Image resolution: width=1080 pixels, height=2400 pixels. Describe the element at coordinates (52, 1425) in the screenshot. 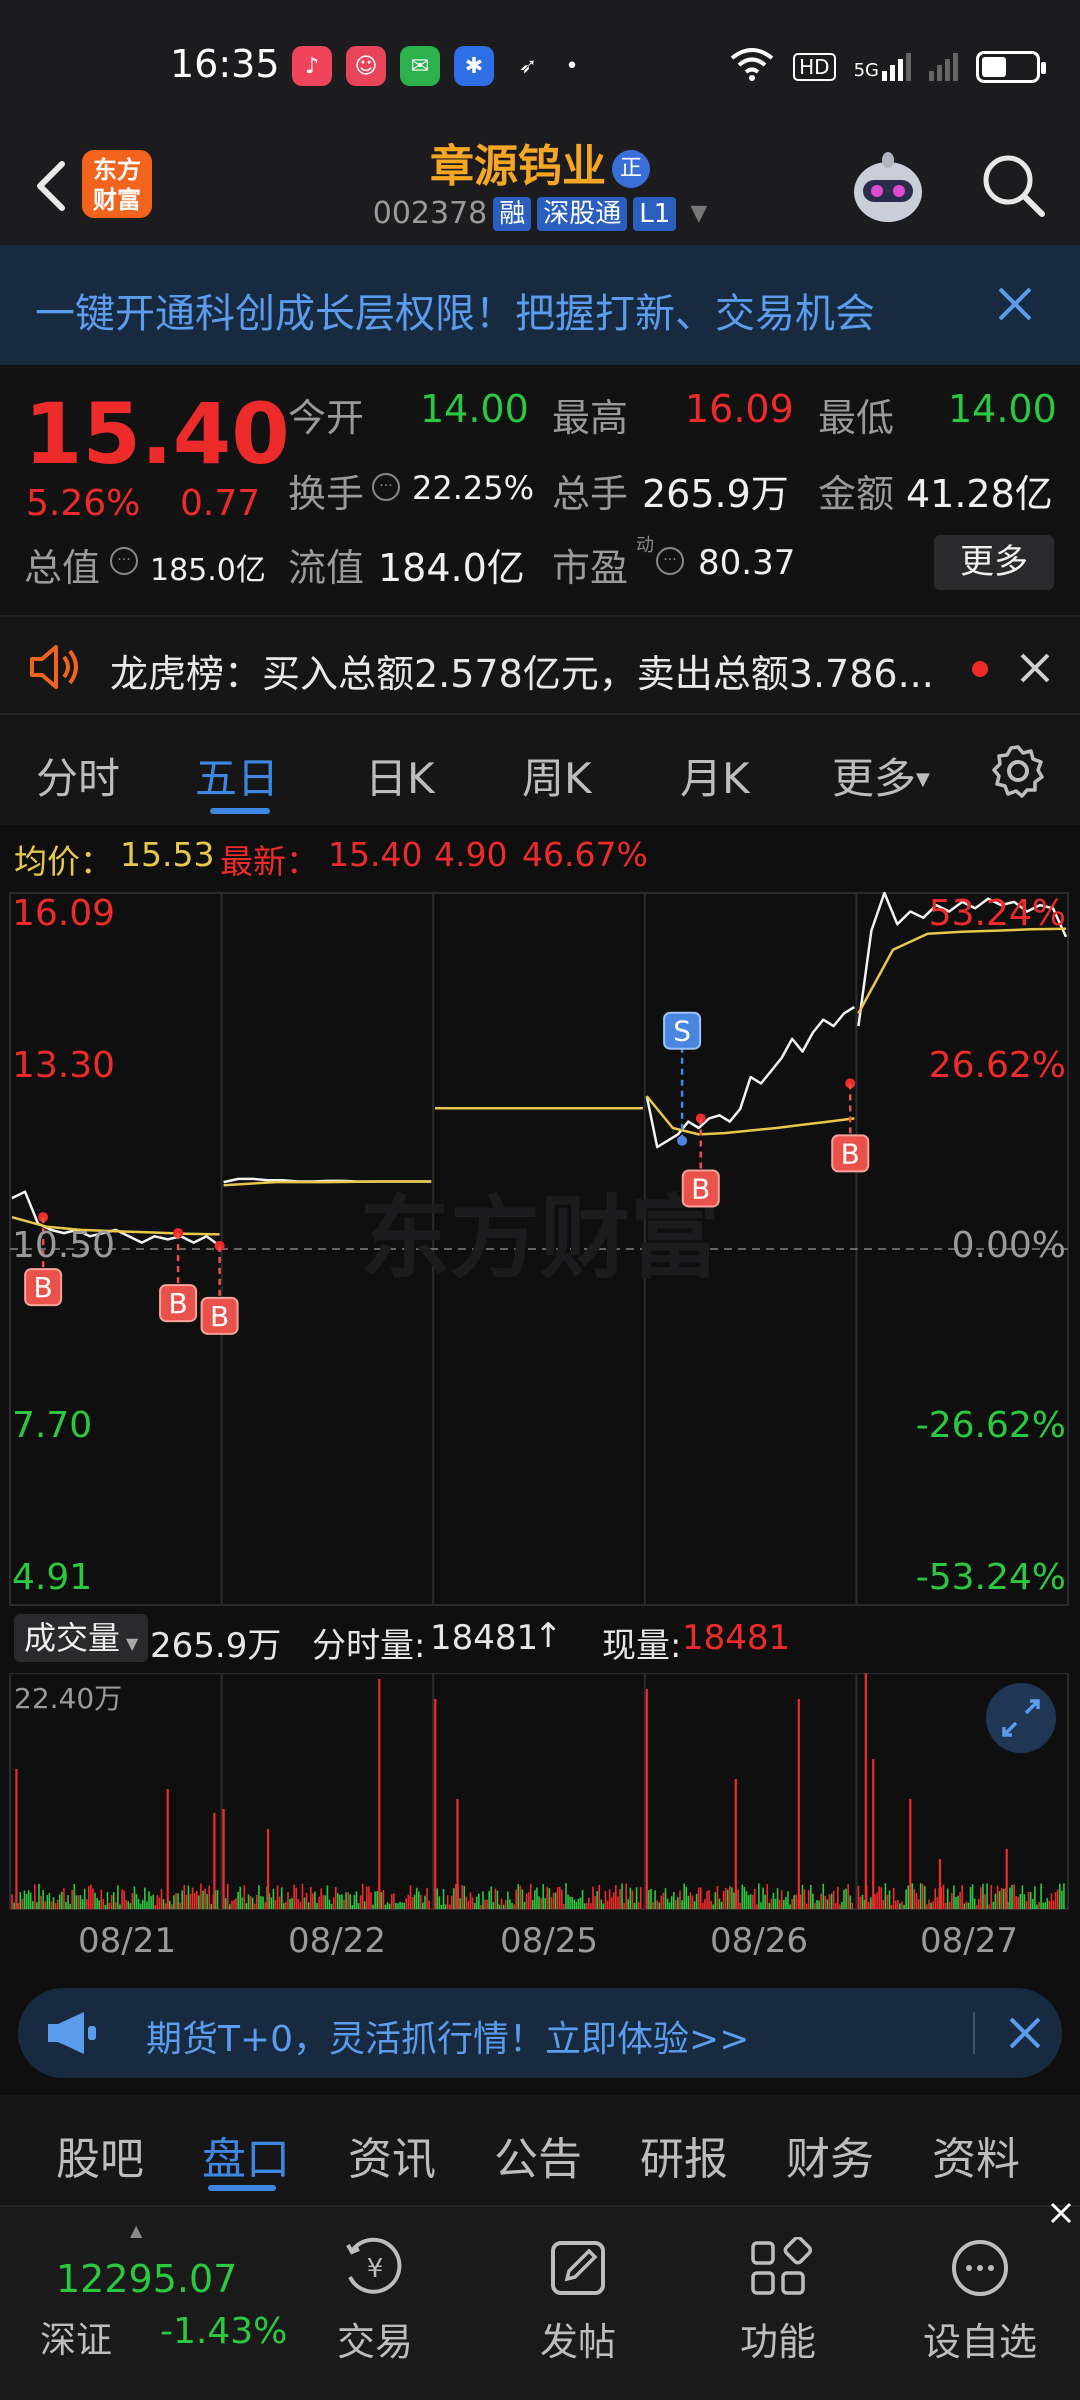

I see `y-price-label: 7.70` at that location.